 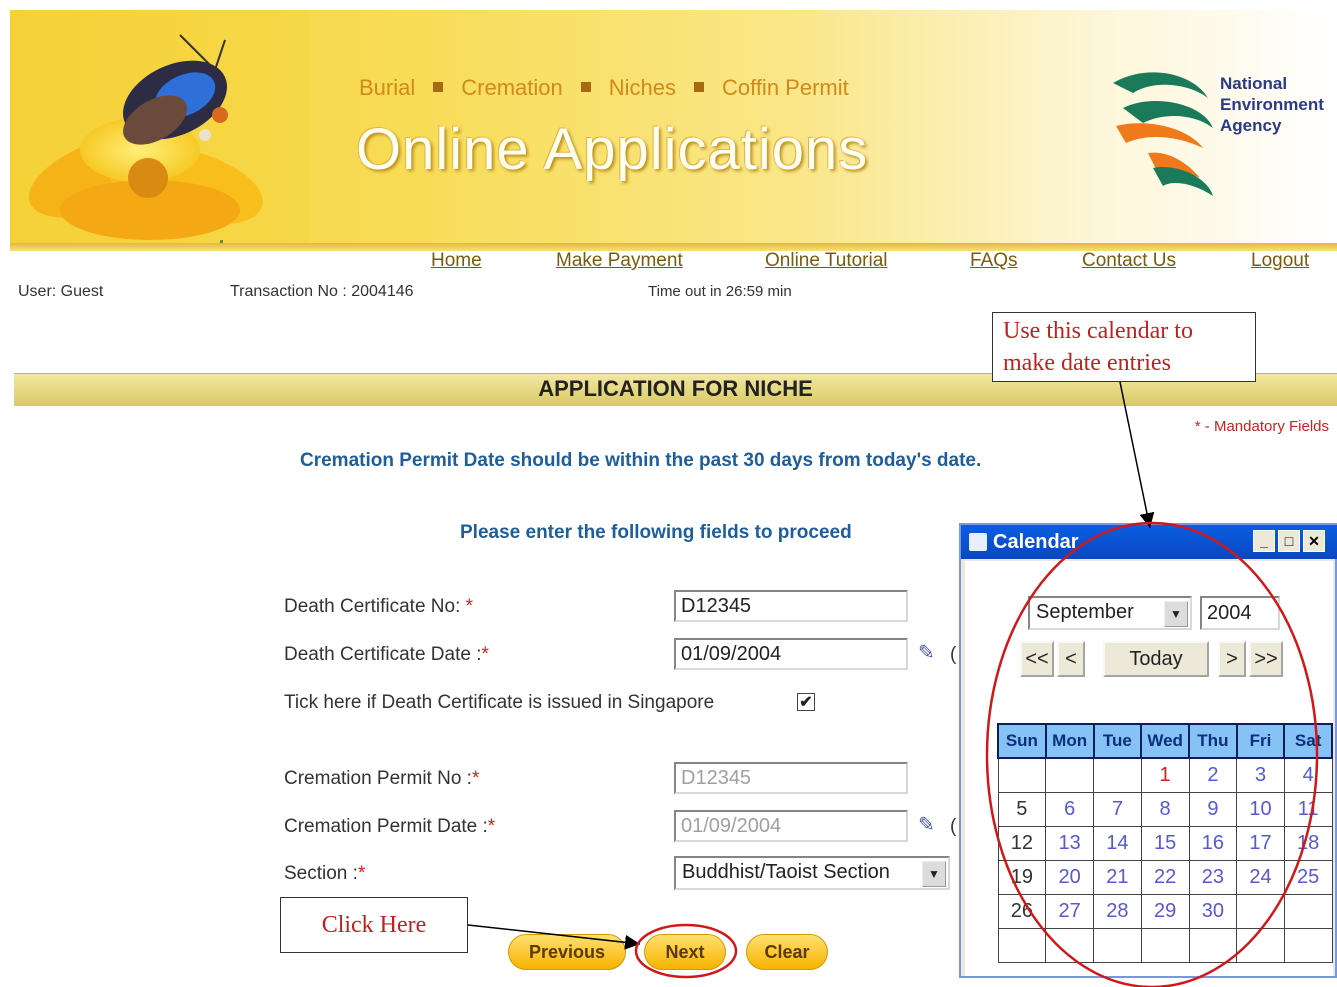 I want to click on calendar-day: 14, so click(x=1117, y=843).